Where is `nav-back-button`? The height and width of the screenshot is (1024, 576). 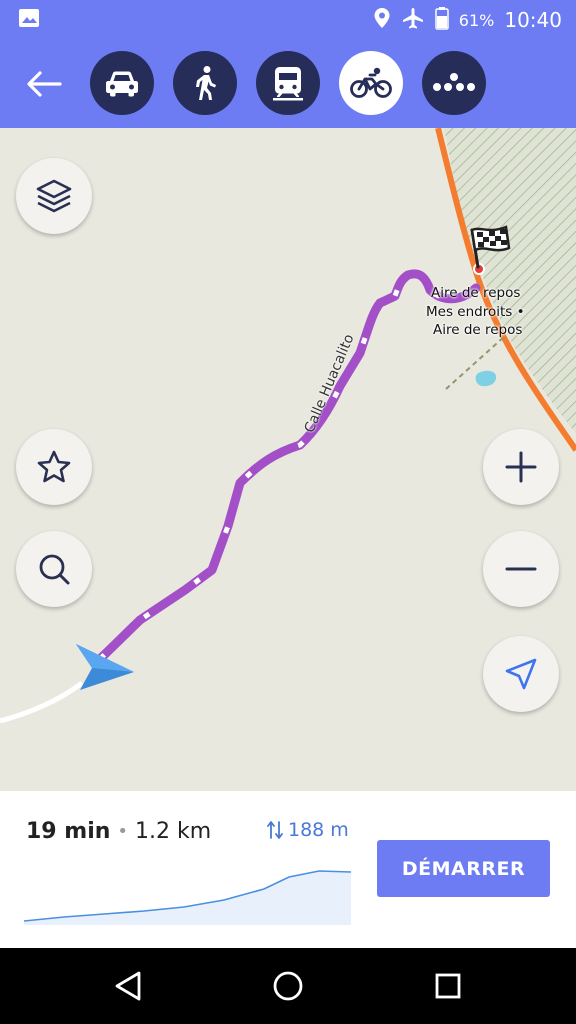 nav-back-button is located at coordinates (128, 986).